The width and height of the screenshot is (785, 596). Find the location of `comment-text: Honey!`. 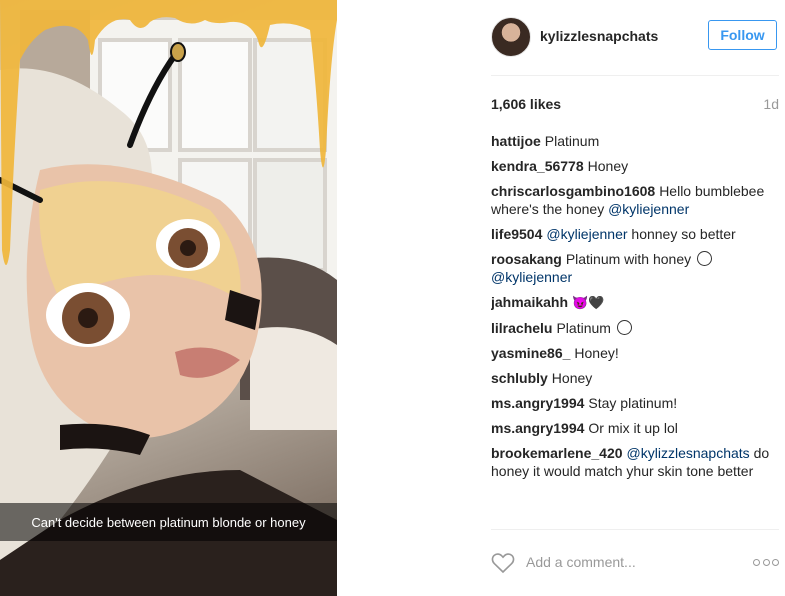

comment-text: Honey! is located at coordinates (596, 353).